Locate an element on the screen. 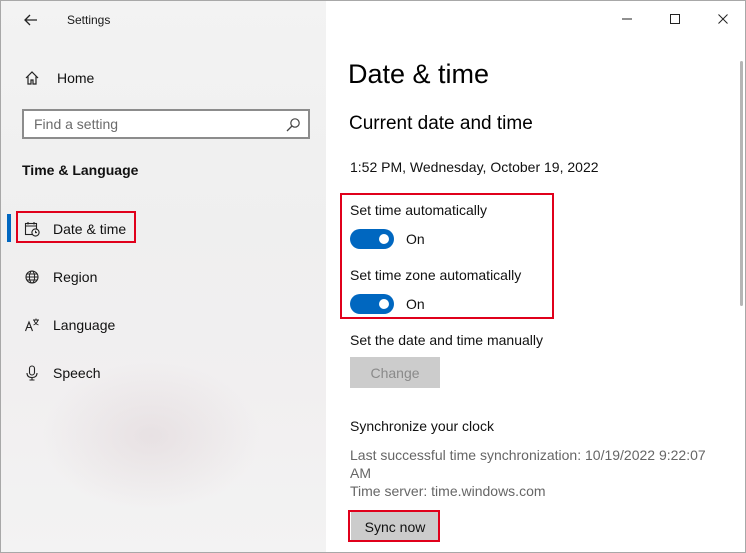 The image size is (746, 553). home-icon is located at coordinates (32, 78).